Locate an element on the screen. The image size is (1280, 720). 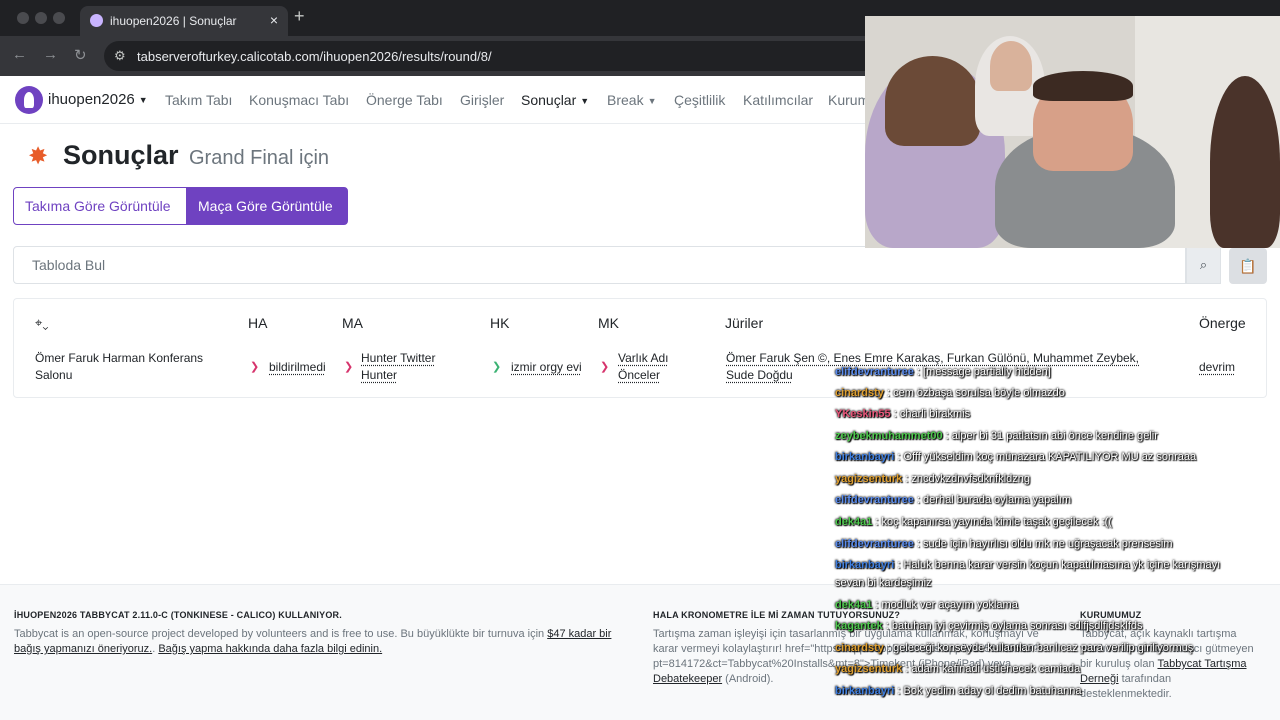
chat-message: sevan bi kardeşimiz is located at coordinates (883, 583).